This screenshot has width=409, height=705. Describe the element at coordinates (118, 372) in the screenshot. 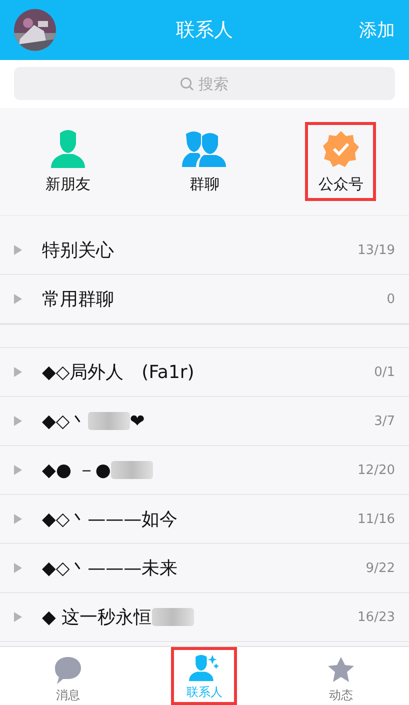

I see `group-name: ◆◇局外人 (Fa1r)` at that location.